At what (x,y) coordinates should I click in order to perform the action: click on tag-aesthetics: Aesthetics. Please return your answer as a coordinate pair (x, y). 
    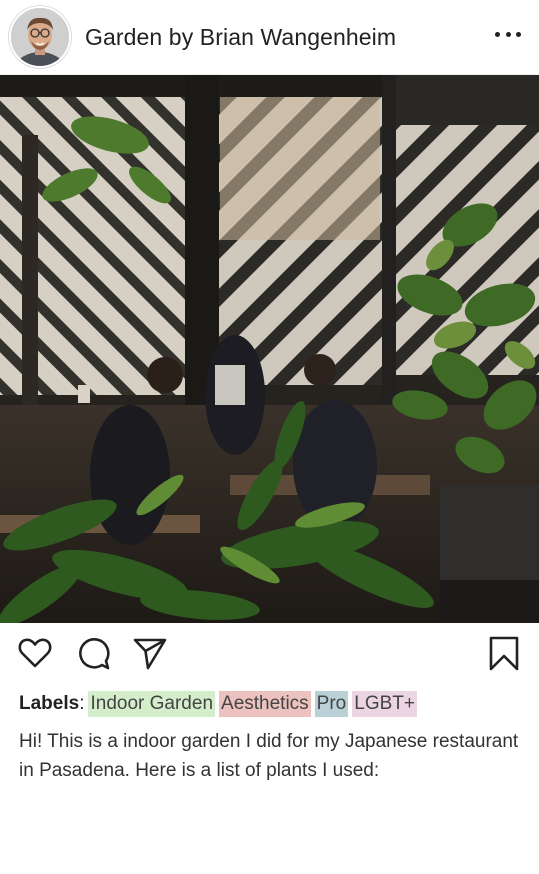
    Looking at the image, I should click on (265, 704).